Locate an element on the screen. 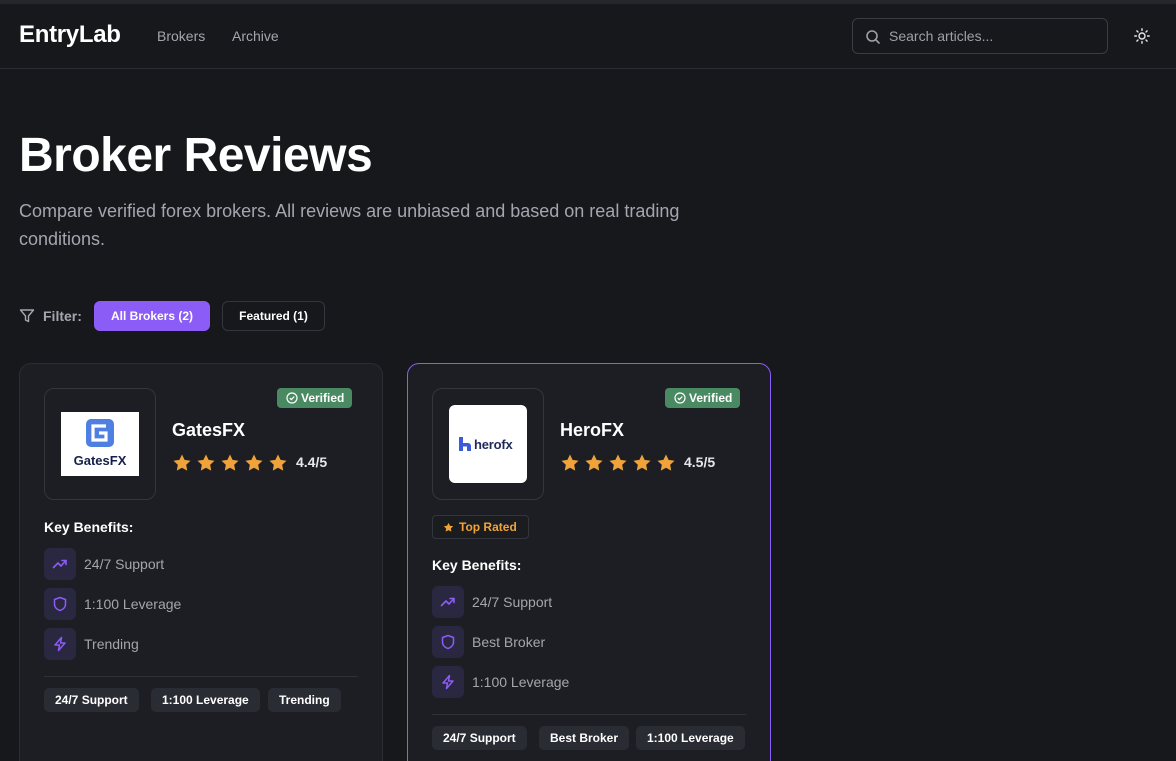  nav-link-archive: Archive is located at coordinates (255, 36).